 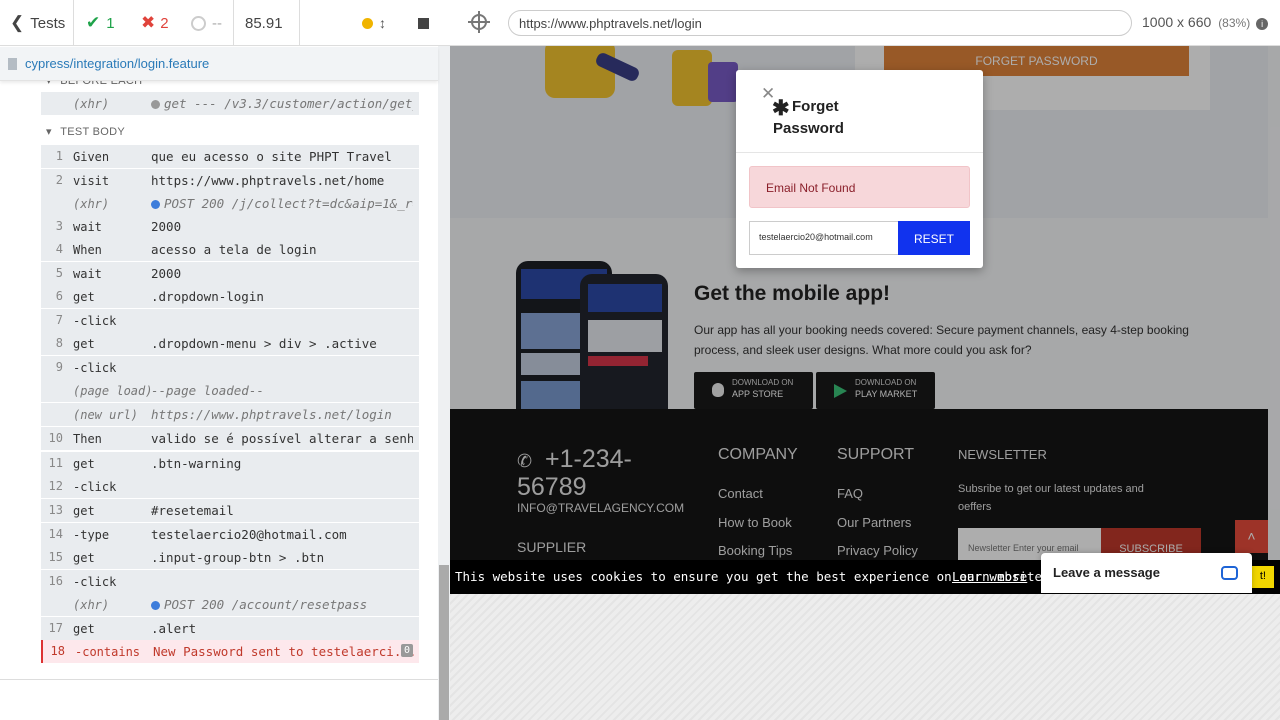 What do you see at coordinates (55, 463) in the screenshot?
I see `command-number: 11` at bounding box center [55, 463].